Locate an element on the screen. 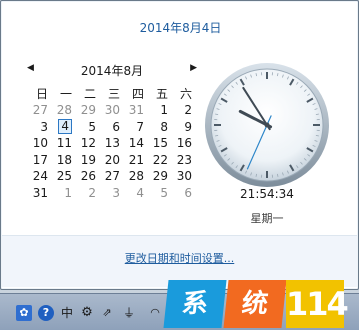 The image size is (359, 330). logo-tile-1: 系 is located at coordinates (195, 304).